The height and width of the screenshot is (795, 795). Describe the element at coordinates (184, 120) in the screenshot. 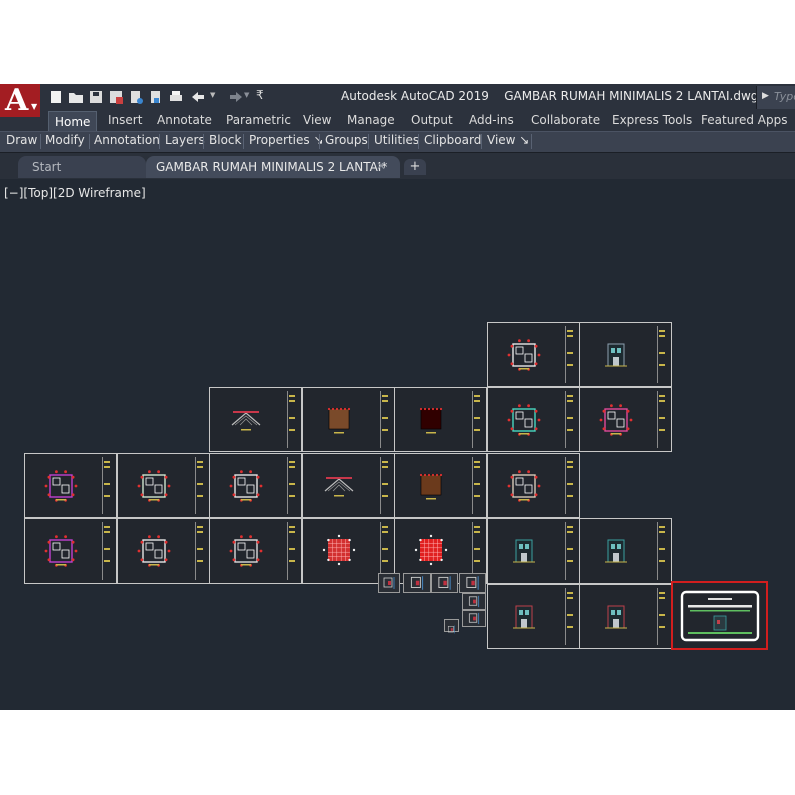

I see `tab-annotate: Annotate` at that location.